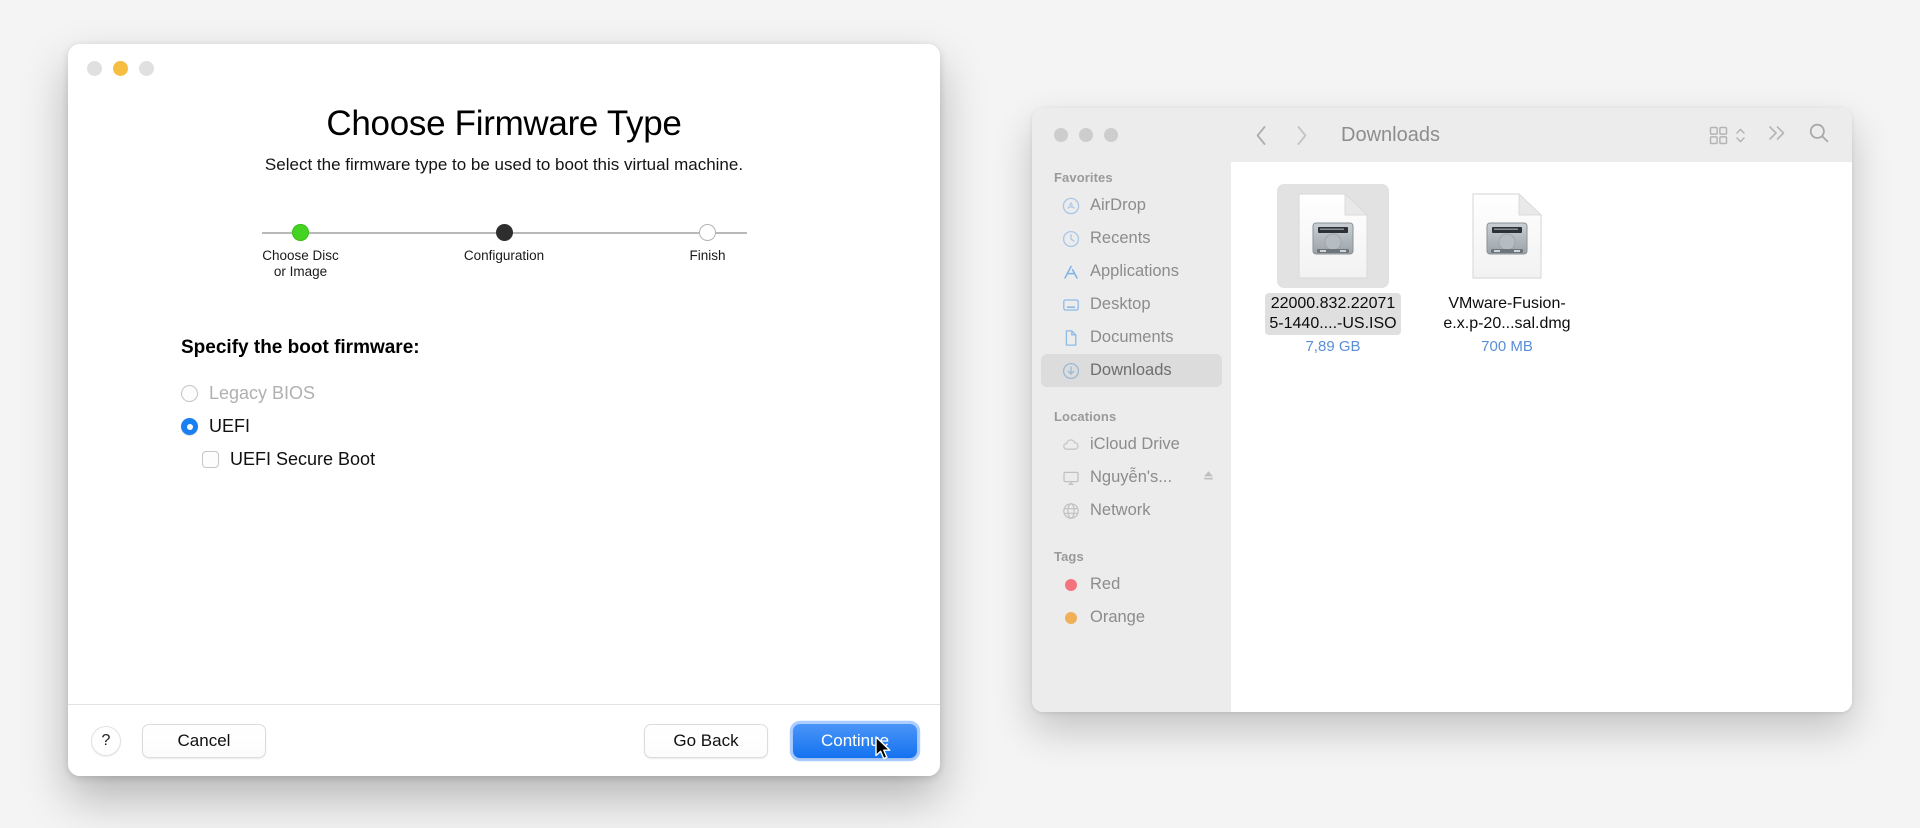 Image resolution: width=1920 pixels, height=828 pixels. What do you see at coordinates (1085, 416) in the screenshot?
I see `sidebar-group-locations: Locations` at bounding box center [1085, 416].